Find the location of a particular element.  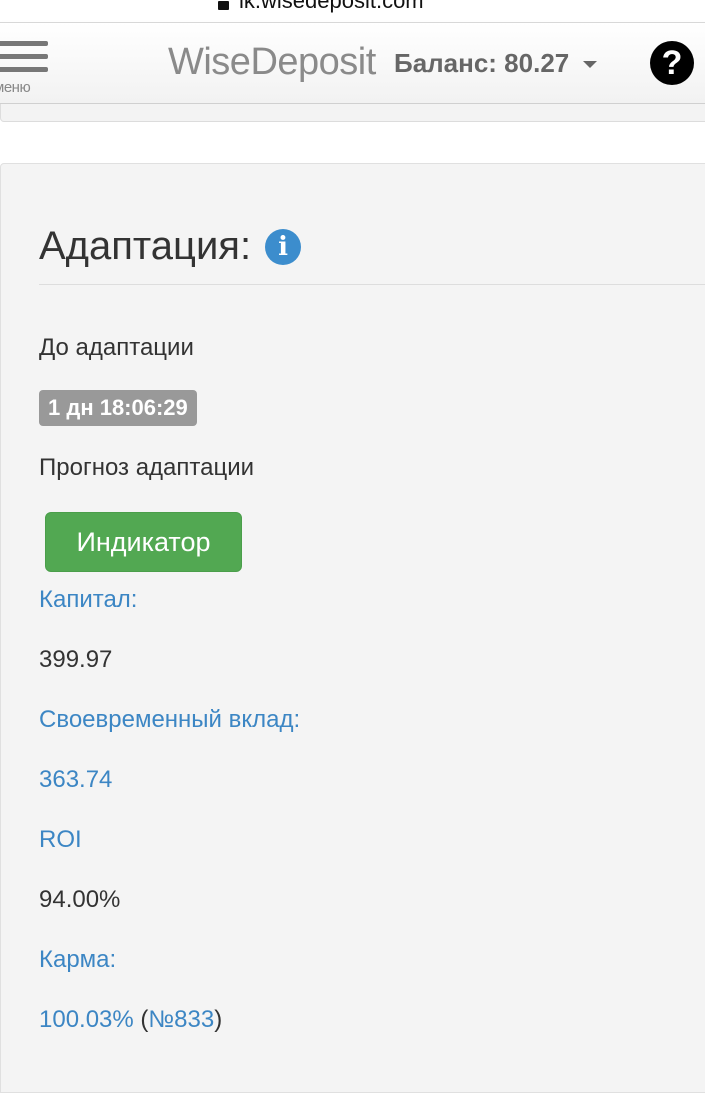

info-icon: i is located at coordinates (283, 246).